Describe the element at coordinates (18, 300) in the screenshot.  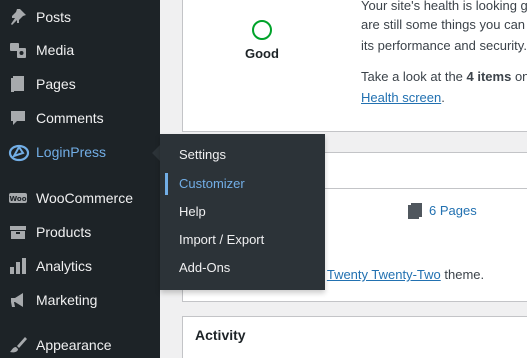
I see `megaphone-icon` at that location.